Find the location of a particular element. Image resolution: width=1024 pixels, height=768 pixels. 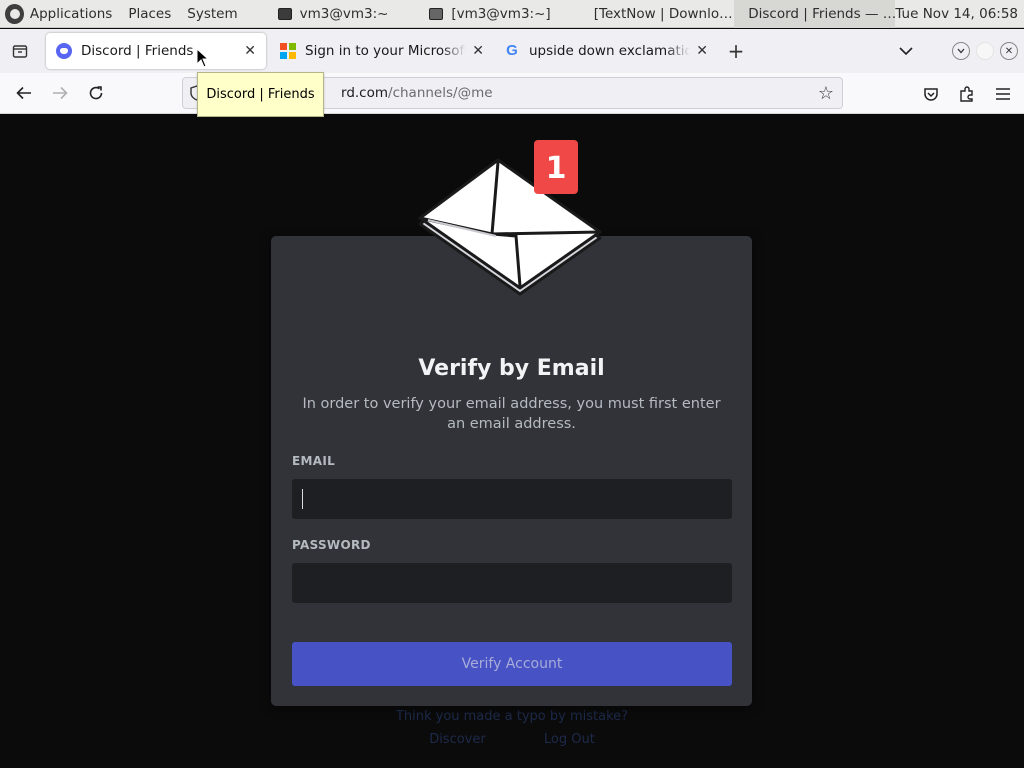

back-button is located at coordinates (24, 93).